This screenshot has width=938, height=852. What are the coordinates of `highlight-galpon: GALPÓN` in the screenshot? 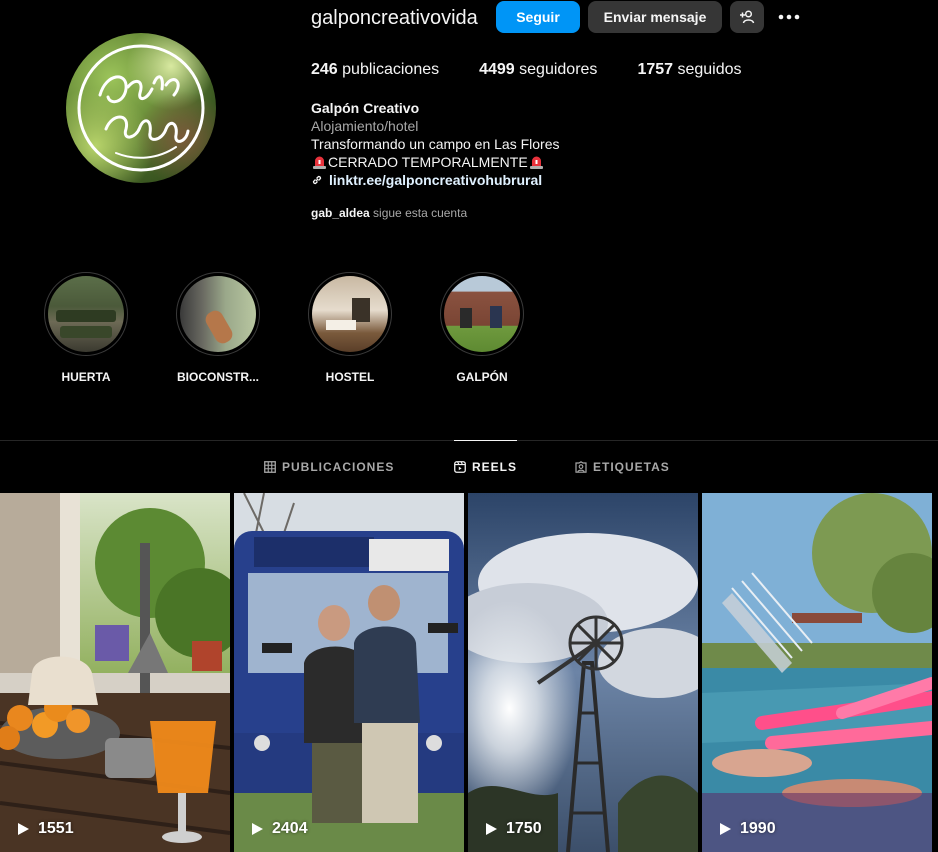 It's located at (482, 328).